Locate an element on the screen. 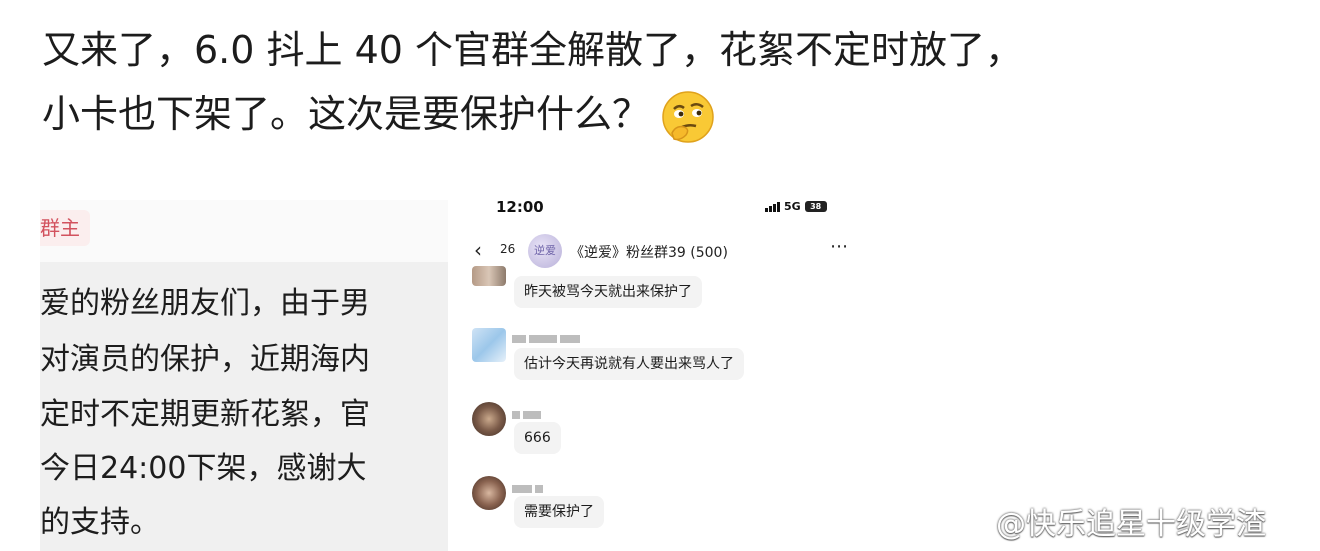  notice-line: 对演员的保护，近期海内 is located at coordinates (205, 359).